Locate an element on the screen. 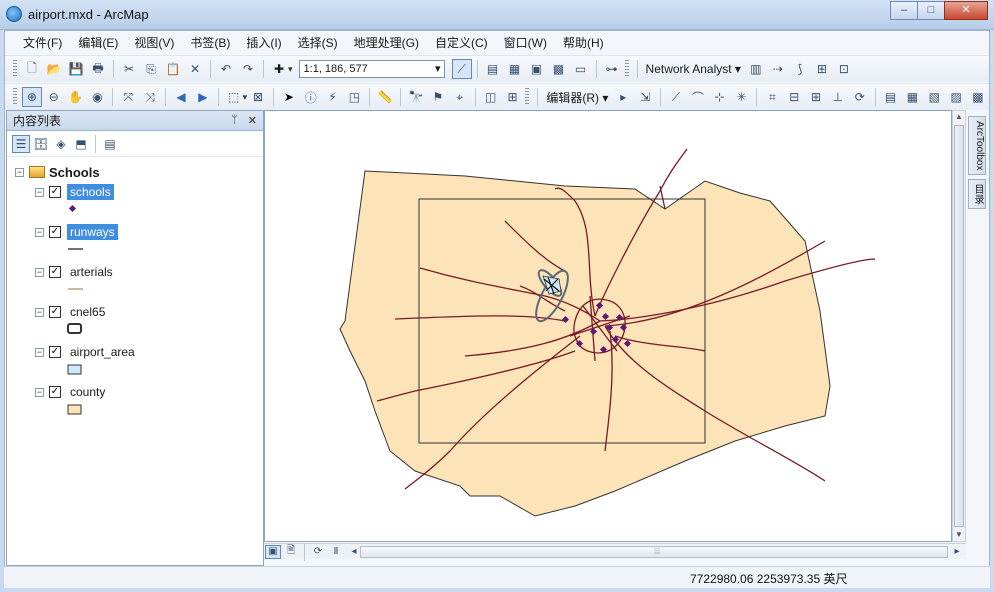 This screenshot has height=592, width=994. layer-name: cnel65 is located at coordinates (87, 312).